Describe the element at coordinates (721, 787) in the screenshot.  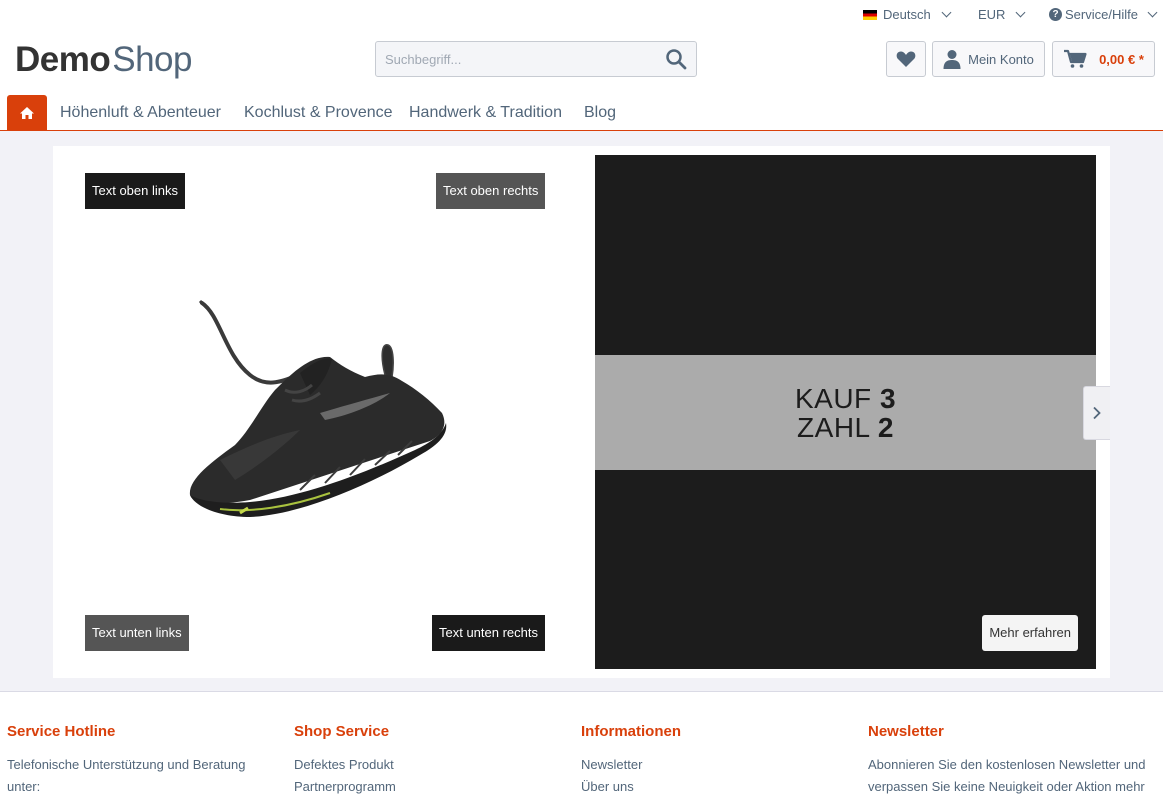
I see `footer-link-ueber-uns: Über uns` at that location.